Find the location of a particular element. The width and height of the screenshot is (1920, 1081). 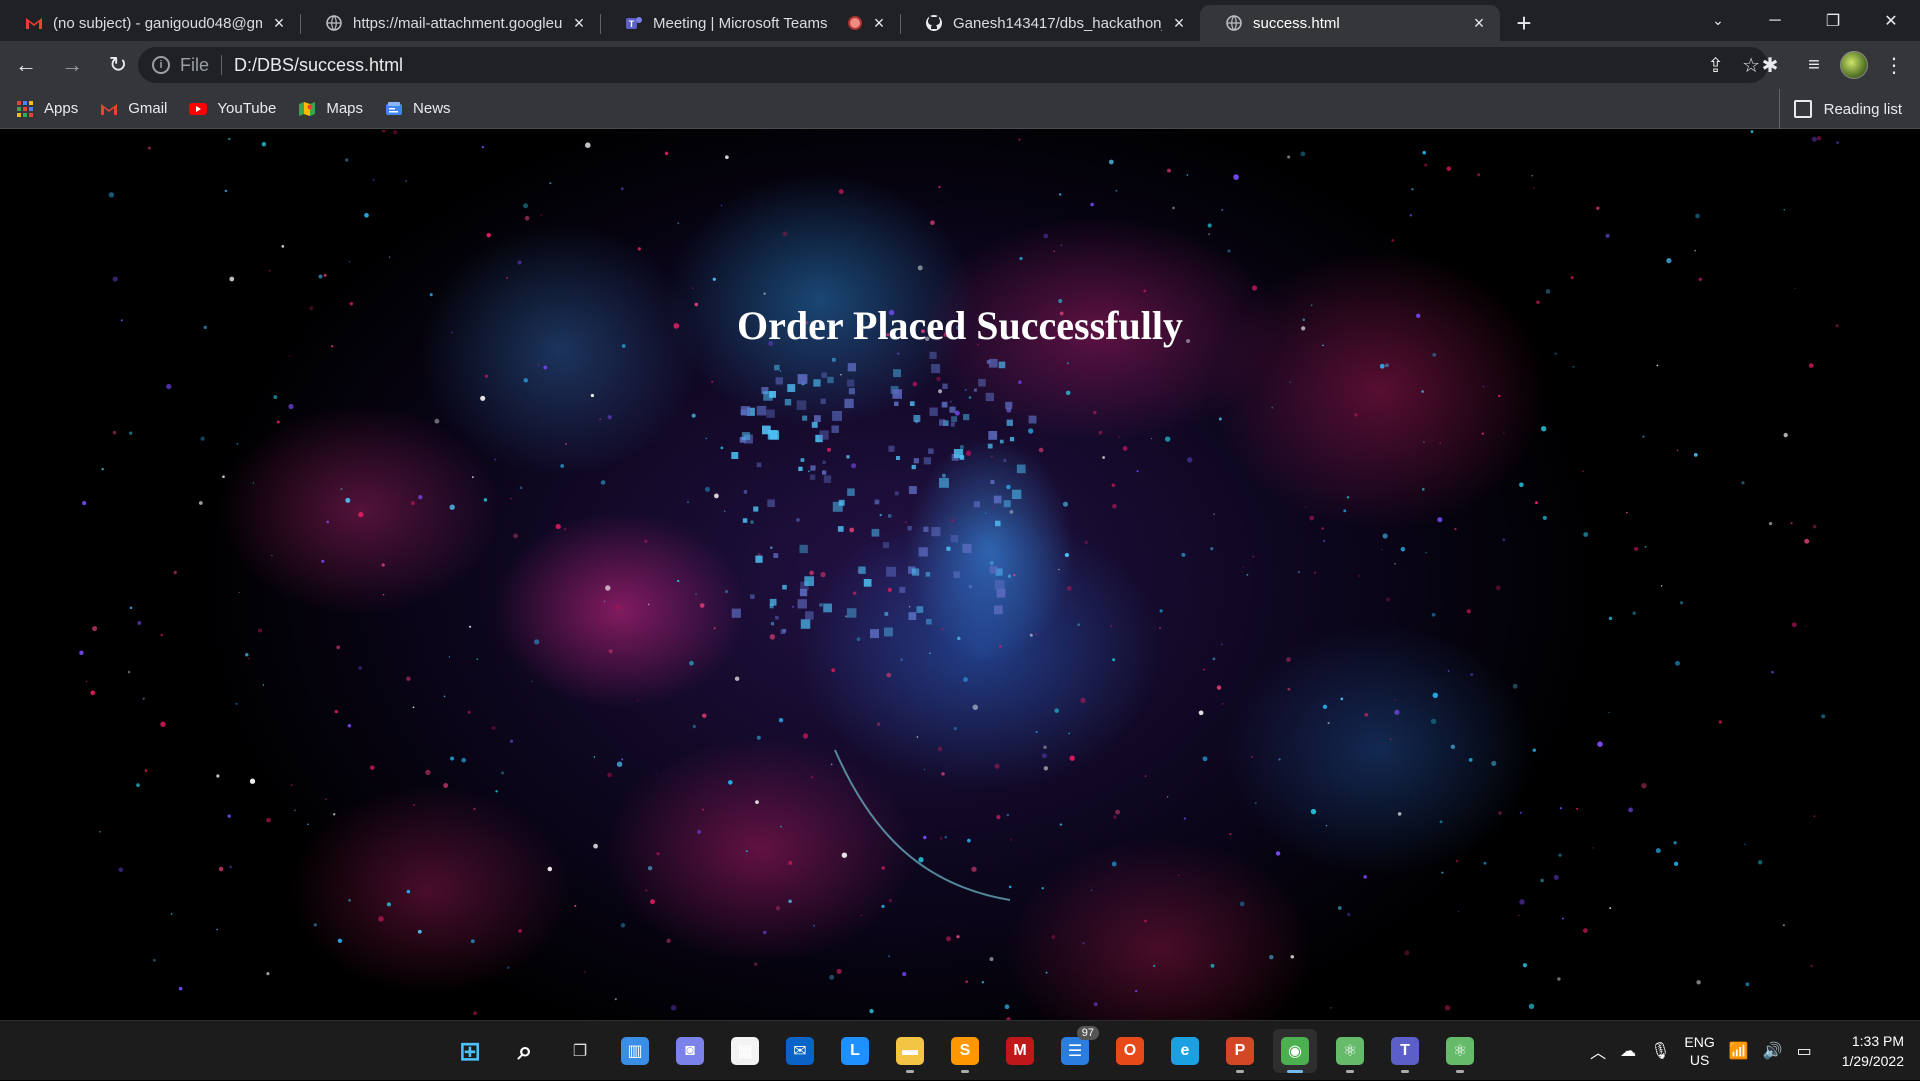

bookmark-gmail: Gmail is located at coordinates (133, 108).